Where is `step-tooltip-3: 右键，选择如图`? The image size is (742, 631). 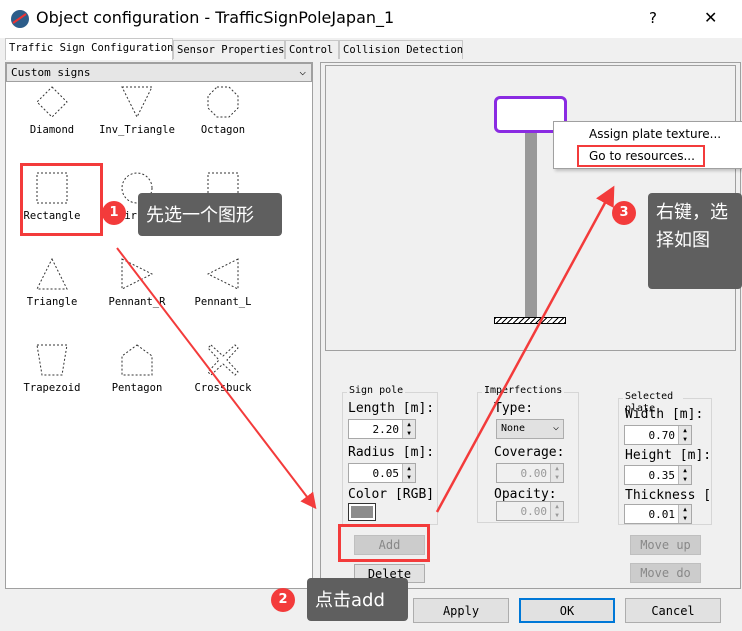
step-tooltip-3: 右键，选择如图 is located at coordinates (695, 241).